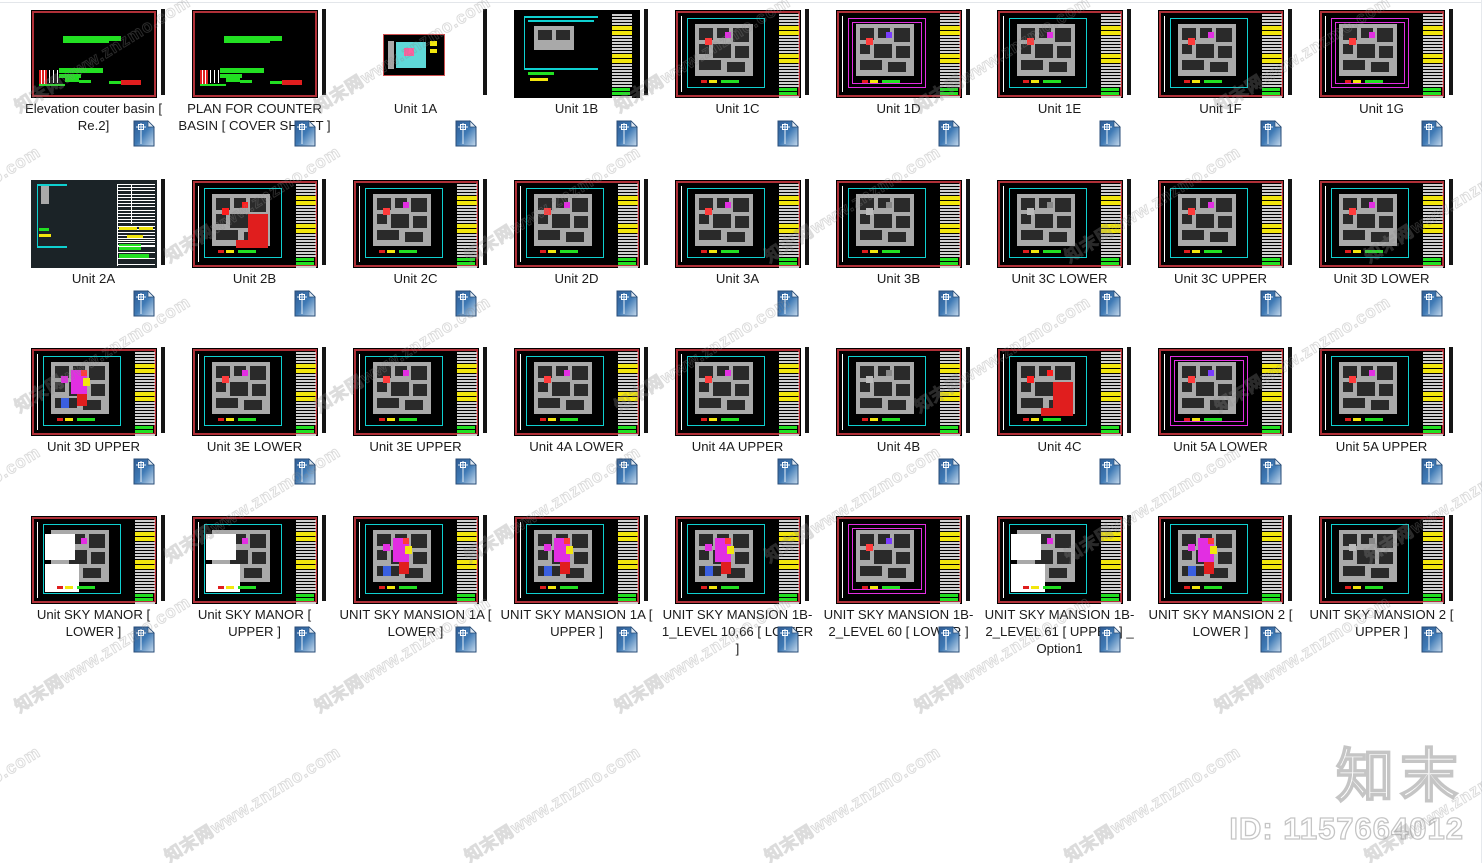 The height and width of the screenshot is (863, 1482). I want to click on file-cell: UNIT SKY MANSION 2 [ LOWER ], so click(1220, 590).